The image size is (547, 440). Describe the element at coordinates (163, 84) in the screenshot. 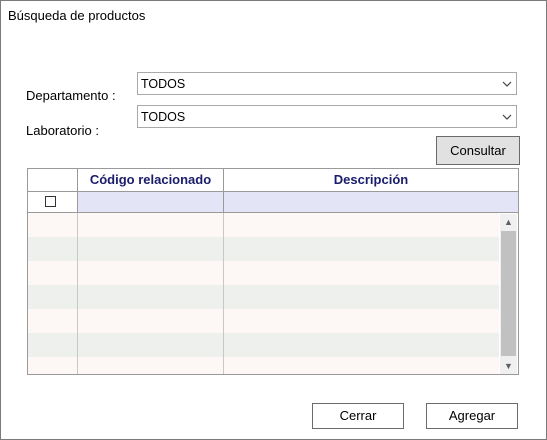

I see `departamento-value: TODOS` at that location.